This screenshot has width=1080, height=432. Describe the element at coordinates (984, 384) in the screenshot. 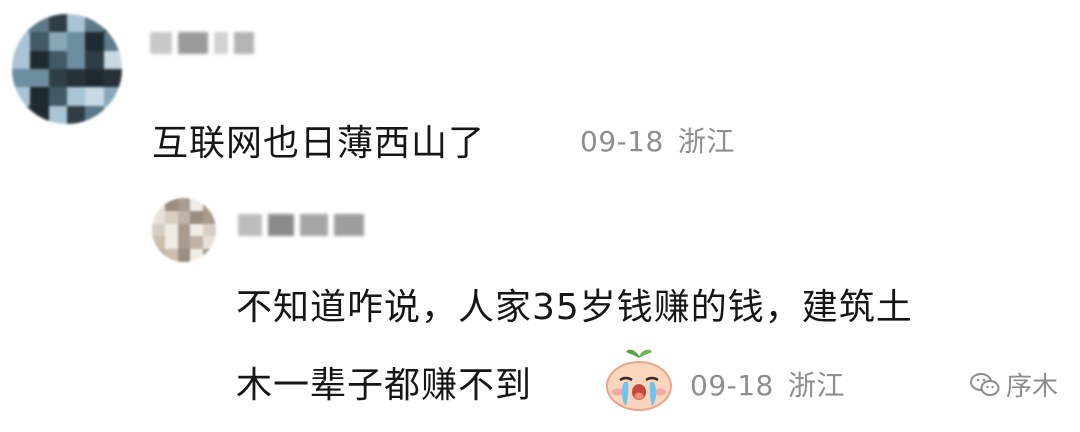

I see `wechat-icon` at that location.